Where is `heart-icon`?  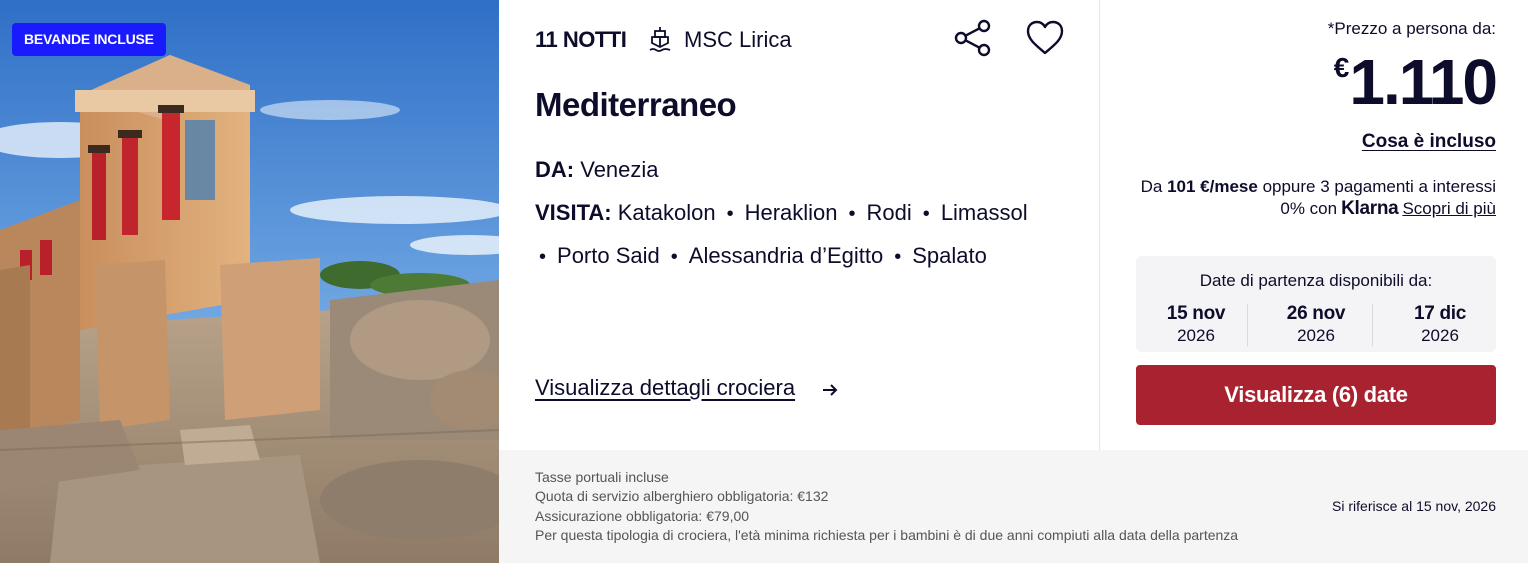
heart-icon is located at coordinates (1045, 38).